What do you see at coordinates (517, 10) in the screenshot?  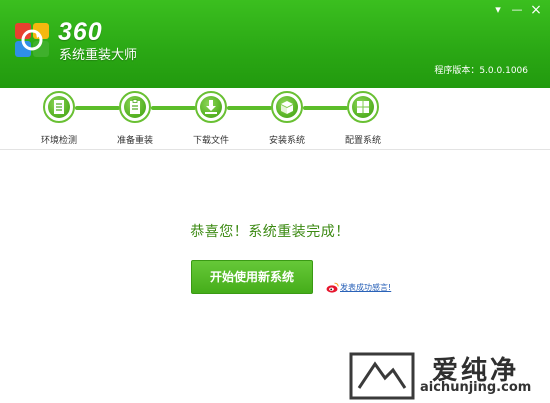 I see `minimize-button: —` at bounding box center [517, 10].